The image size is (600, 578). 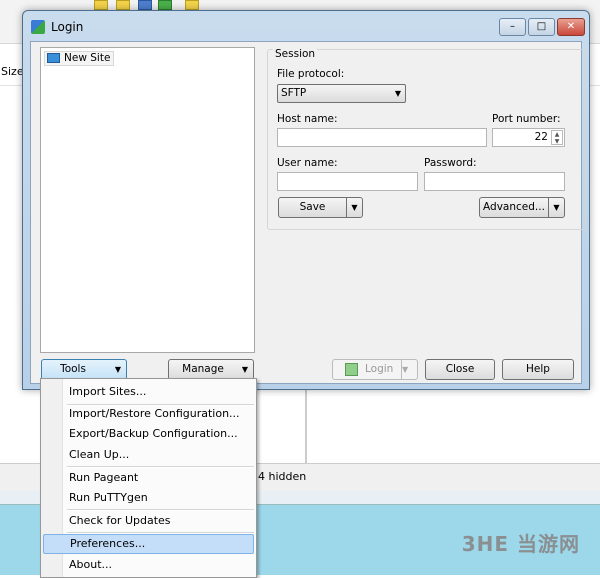 What do you see at coordinates (38, 27) in the screenshot?
I see `winscp-app-icon` at bounding box center [38, 27].